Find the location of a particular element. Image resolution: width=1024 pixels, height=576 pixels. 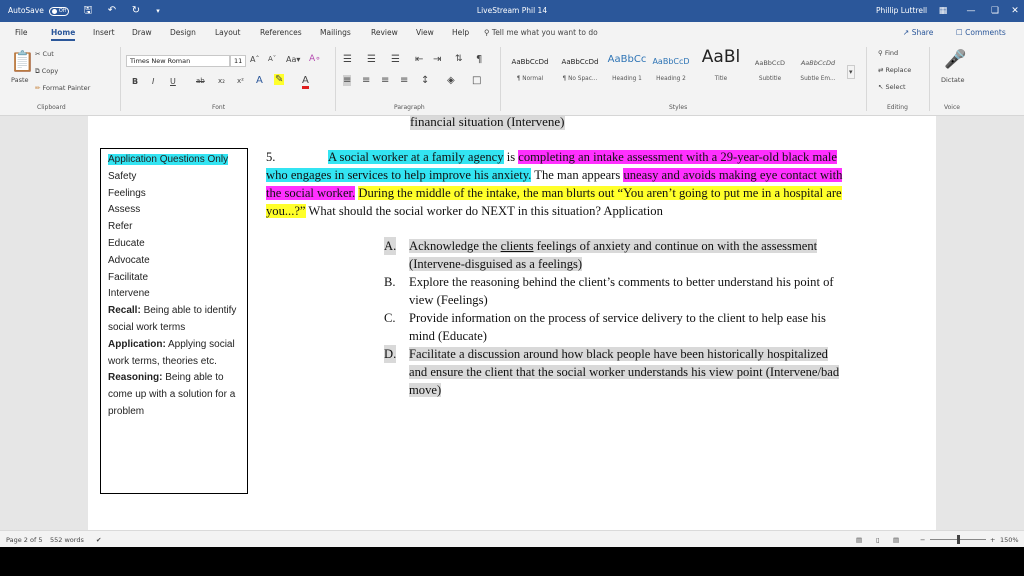

style-preview-no-spacing: AaBbCcDd is located at coordinates (580, 62).